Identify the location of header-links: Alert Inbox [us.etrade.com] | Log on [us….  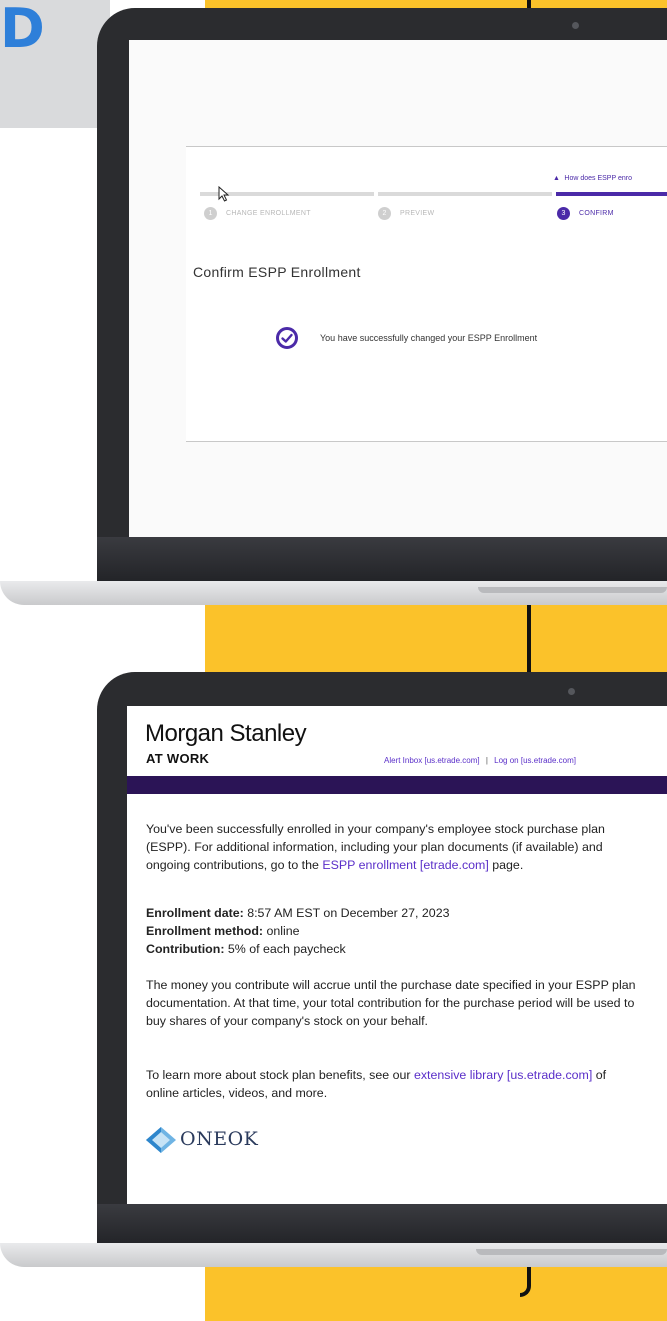
(480, 760).